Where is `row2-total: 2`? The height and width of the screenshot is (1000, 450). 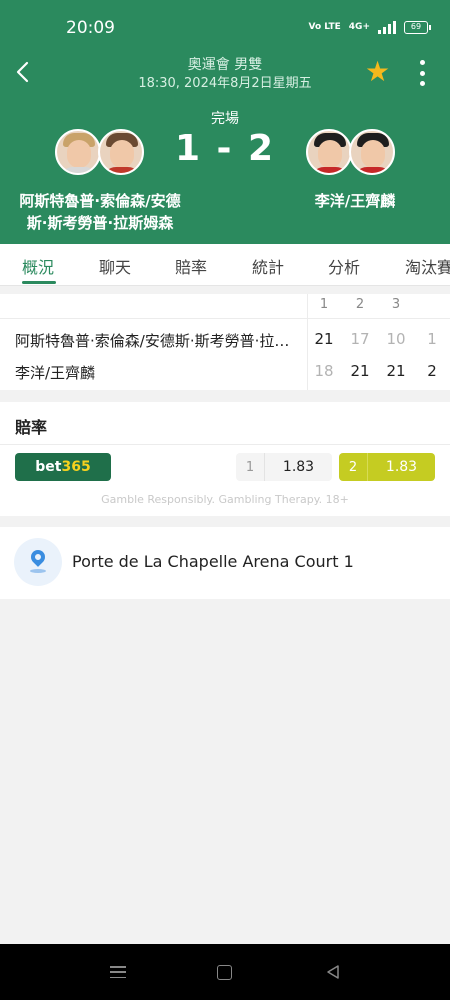
row2-total: 2 is located at coordinates (432, 371).